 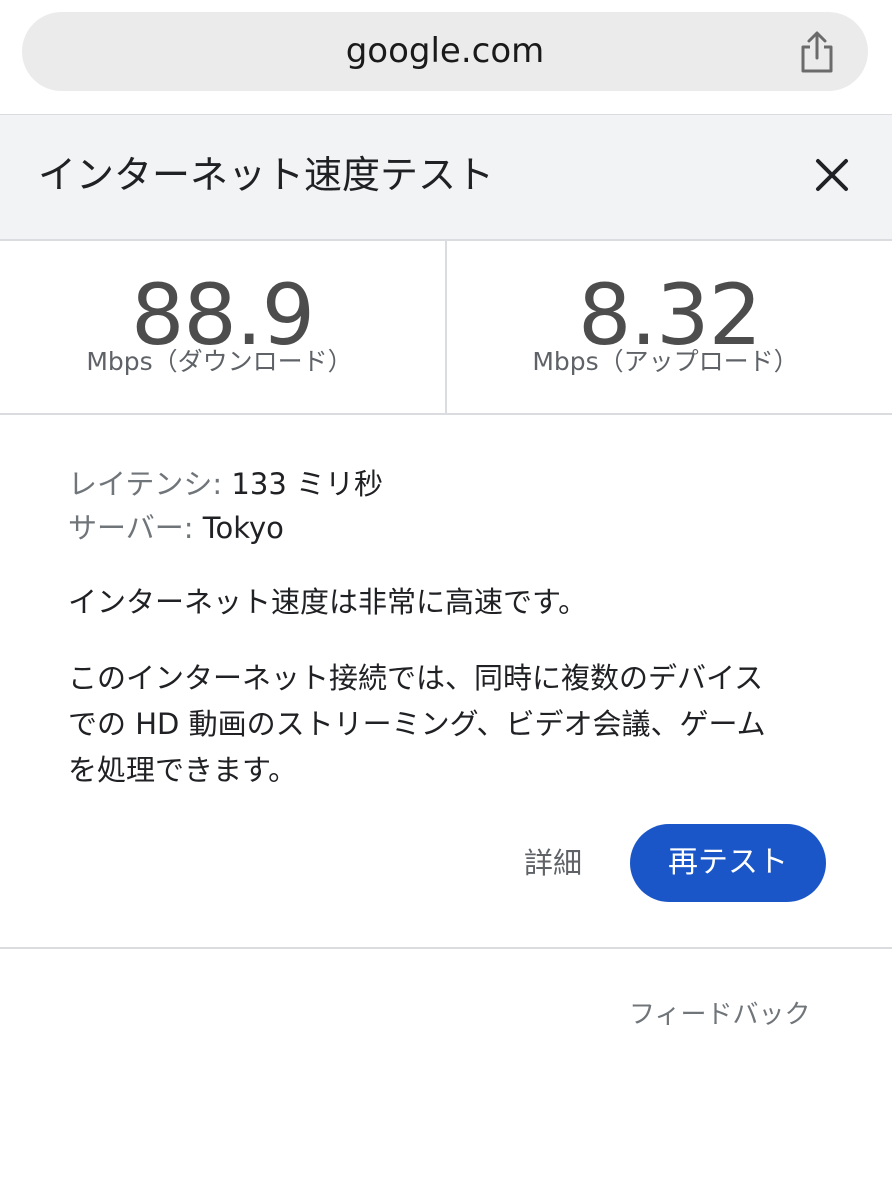 I want to click on server-label: サーバー:, so click(x=131, y=528).